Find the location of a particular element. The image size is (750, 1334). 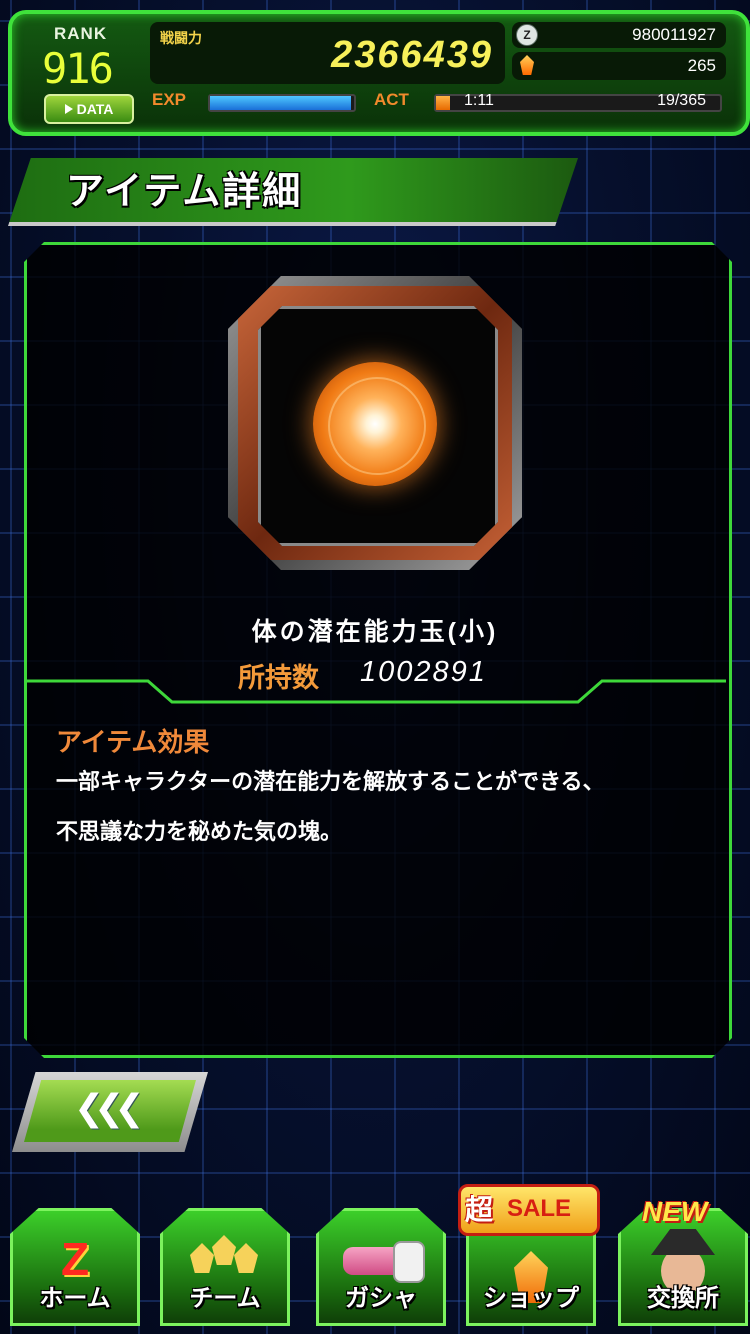

rank-panel: RANK 916 DATA is located at coordinates (89, 74).